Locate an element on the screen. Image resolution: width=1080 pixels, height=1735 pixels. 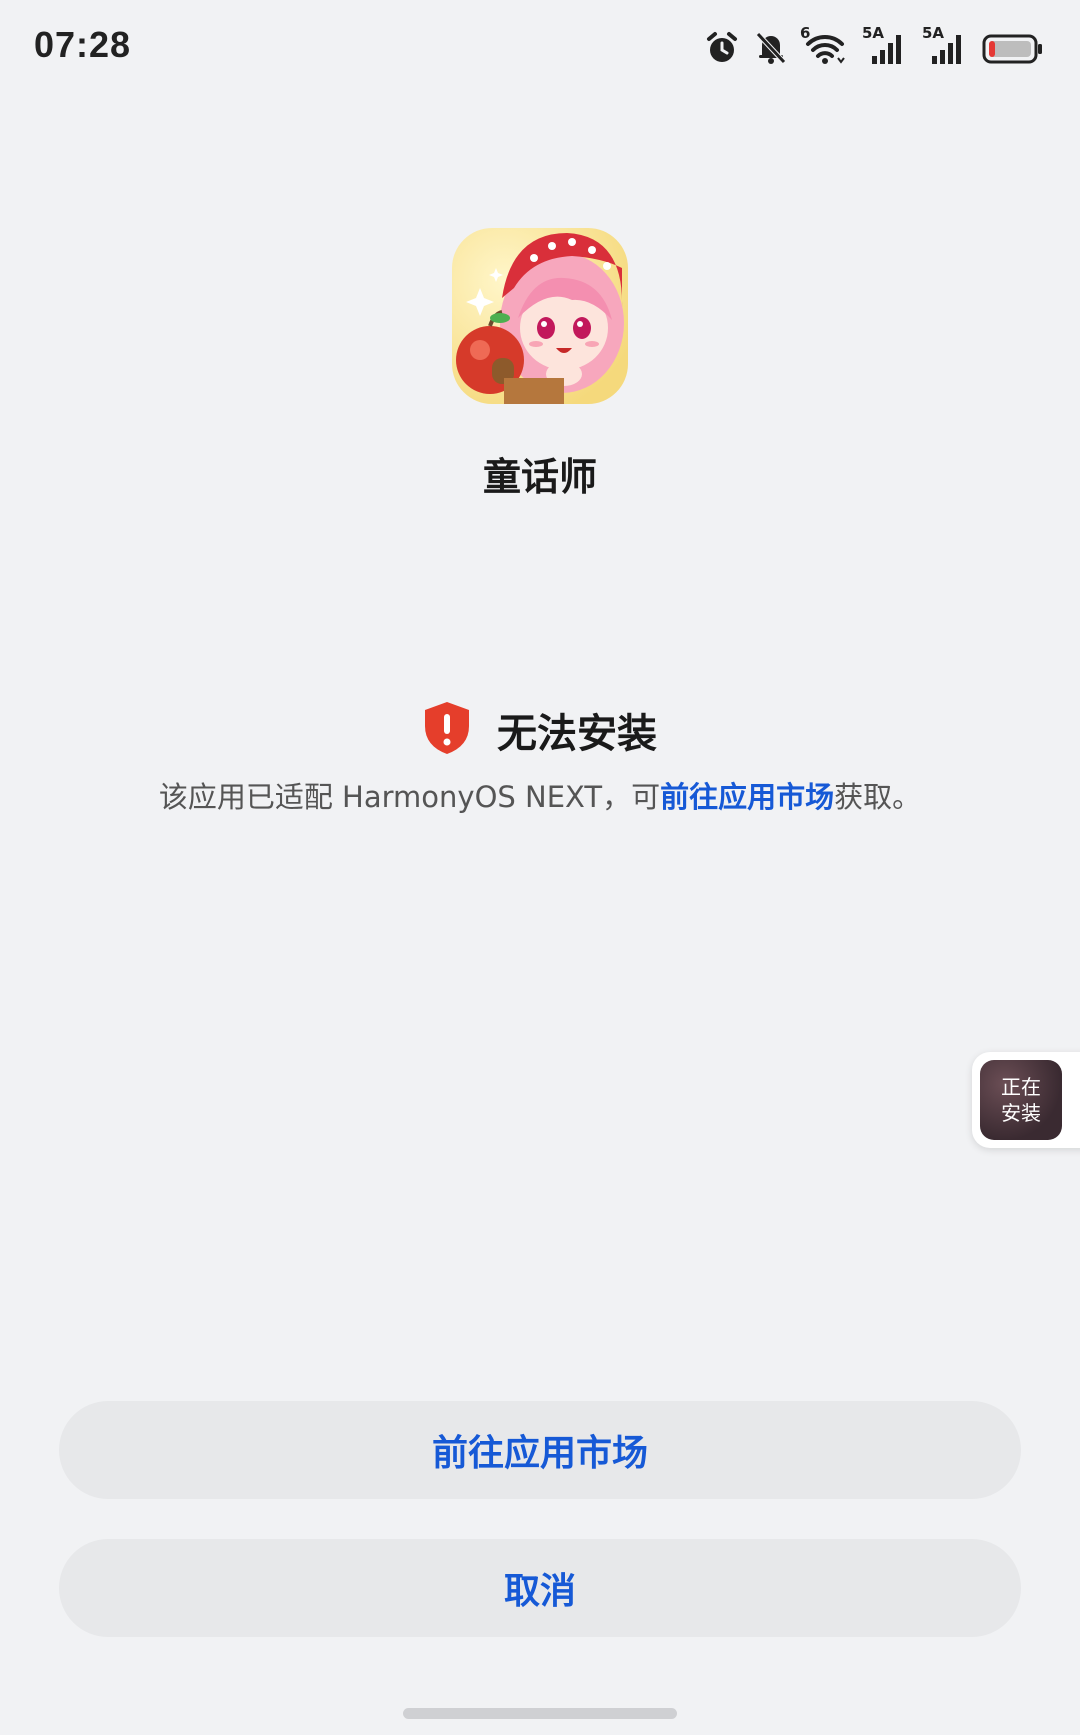
signal-1-label: 5A is located at coordinates (873, 33).